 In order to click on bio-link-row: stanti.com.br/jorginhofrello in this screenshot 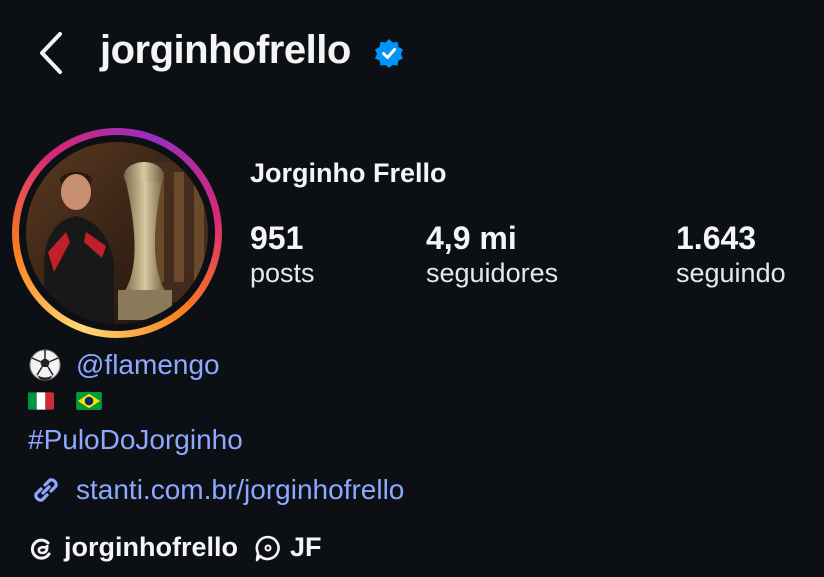, I will do `click(216, 490)`.